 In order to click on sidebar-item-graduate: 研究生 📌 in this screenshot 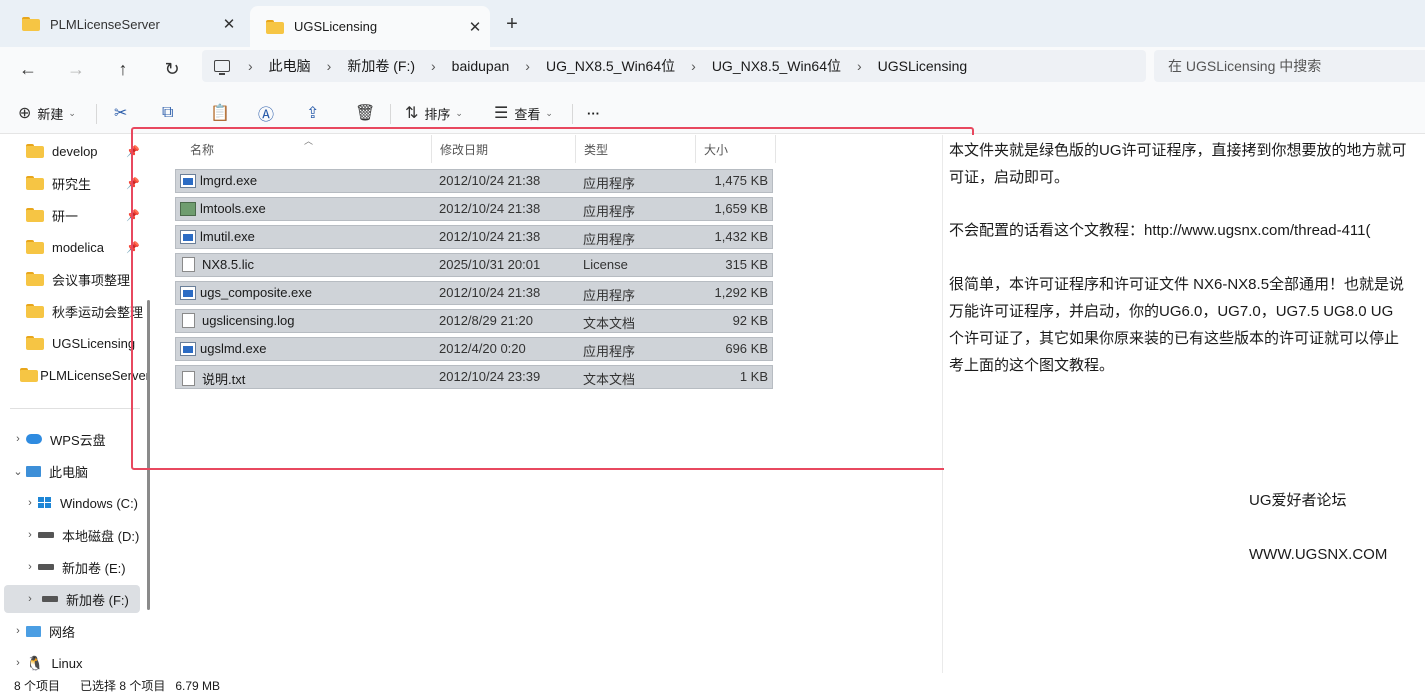, I will do `click(75, 183)`.